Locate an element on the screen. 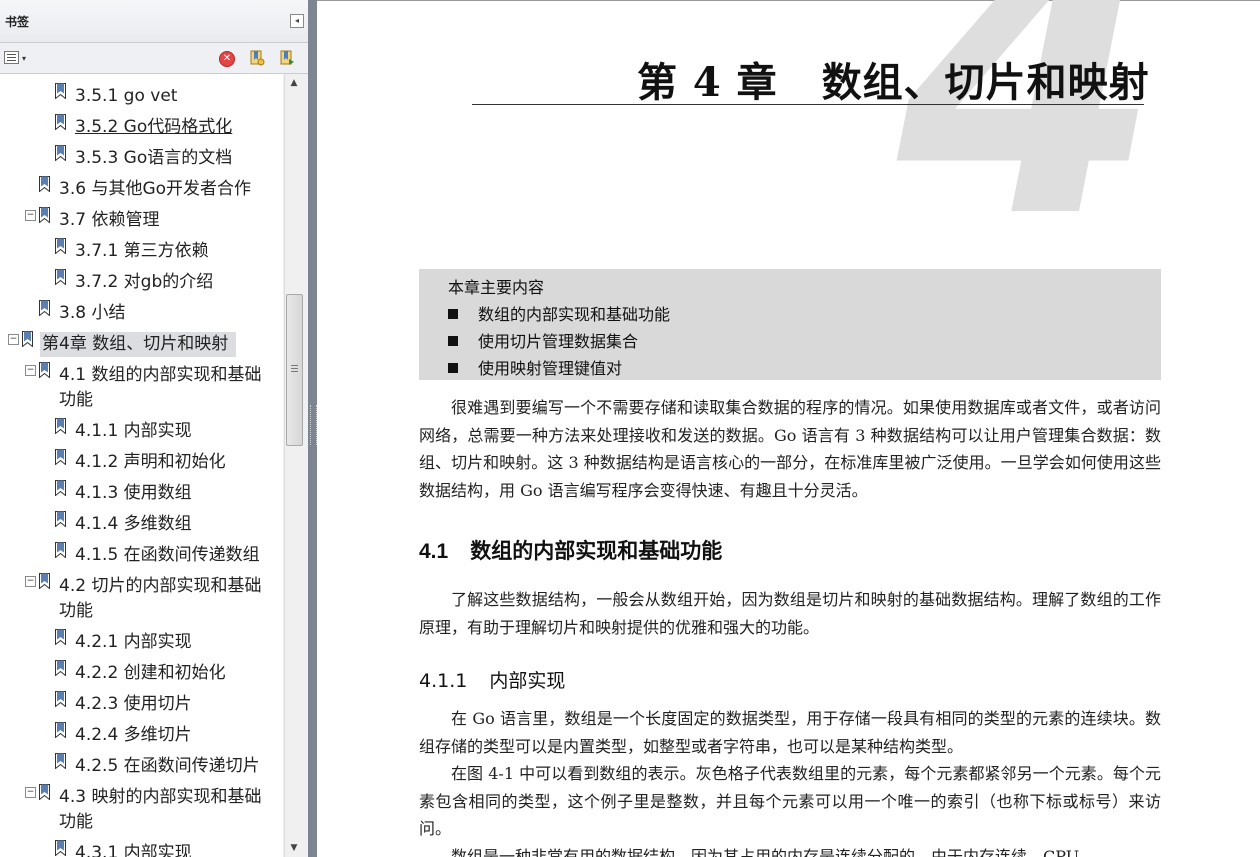  panel-splitter is located at coordinates (312, 428).